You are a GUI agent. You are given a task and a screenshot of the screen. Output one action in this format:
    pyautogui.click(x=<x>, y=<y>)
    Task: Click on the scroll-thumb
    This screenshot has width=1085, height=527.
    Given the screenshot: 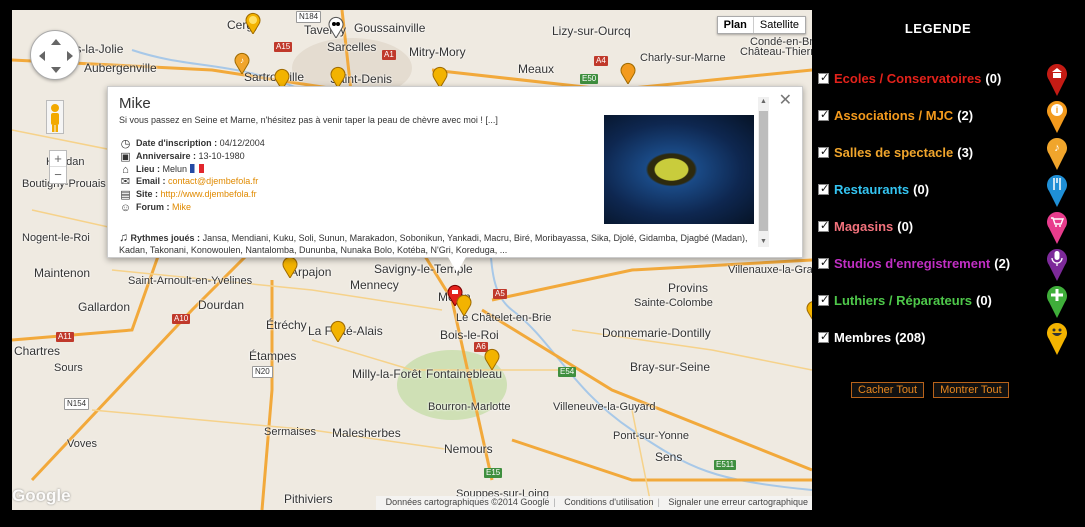 What is the action you would take?
    pyautogui.click(x=763, y=171)
    